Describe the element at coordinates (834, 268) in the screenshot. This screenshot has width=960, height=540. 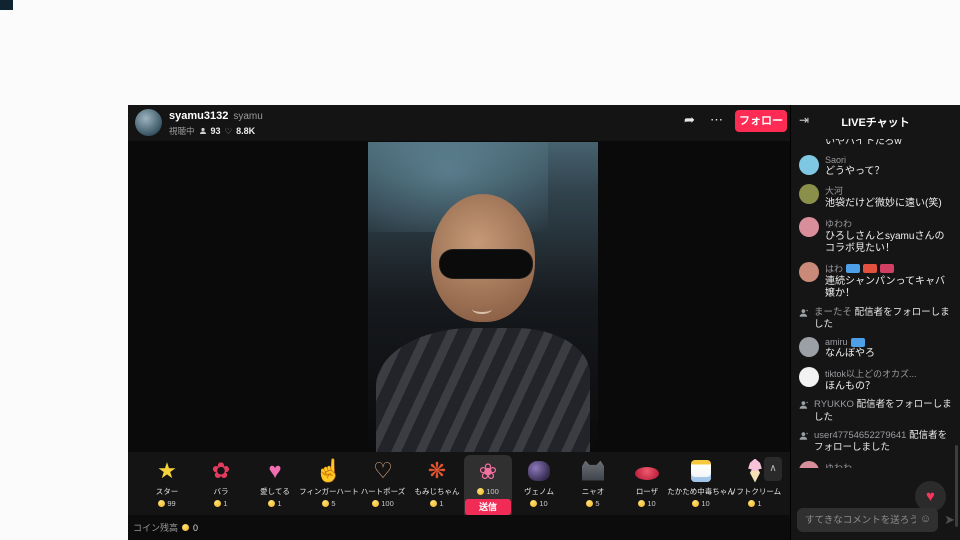
I see `chat-username: はわ` at that location.